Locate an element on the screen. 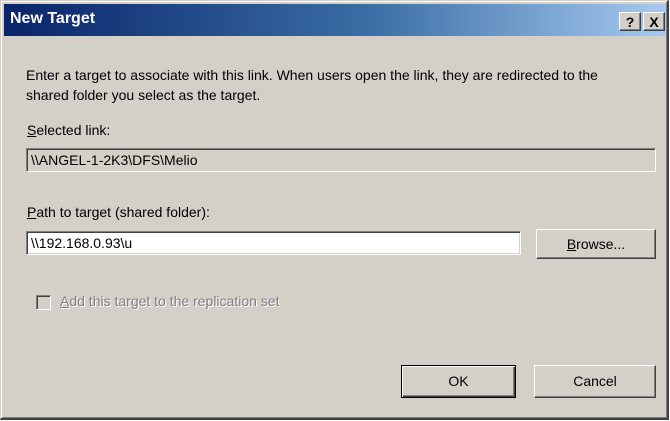 Image resolution: width=670 pixels, height=421 pixels. ok-button: OK is located at coordinates (458, 381).